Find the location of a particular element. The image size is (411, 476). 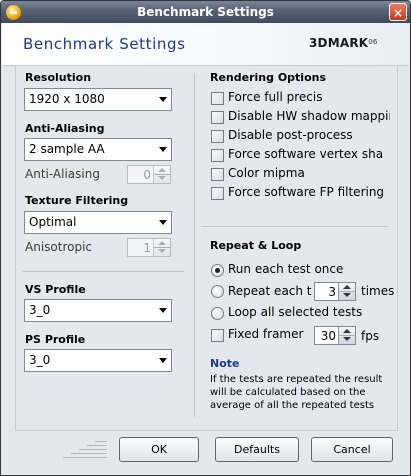

note-title: Note is located at coordinates (225, 363).